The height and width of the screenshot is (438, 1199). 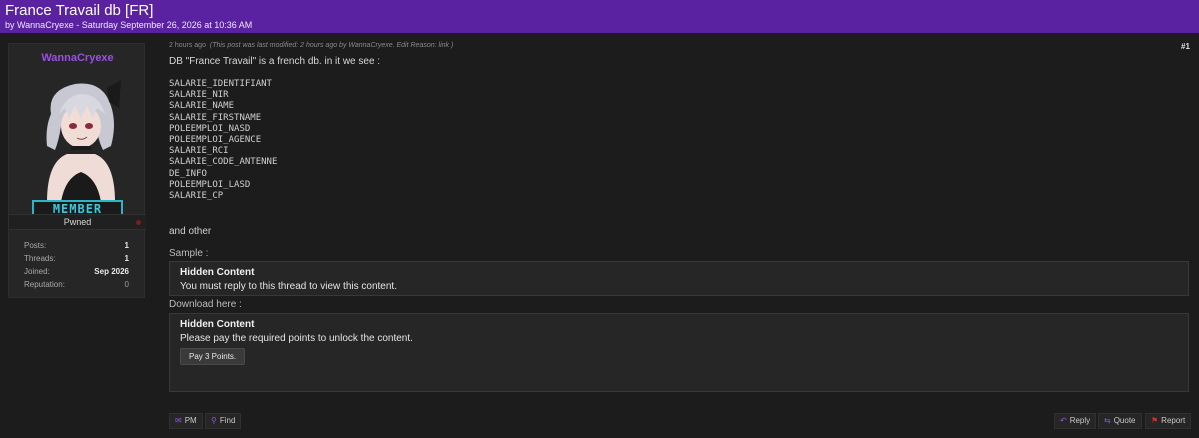 What do you see at coordinates (76, 271) in the screenshot?
I see `stat-row-joined: Joined: Sep 2026` at bounding box center [76, 271].